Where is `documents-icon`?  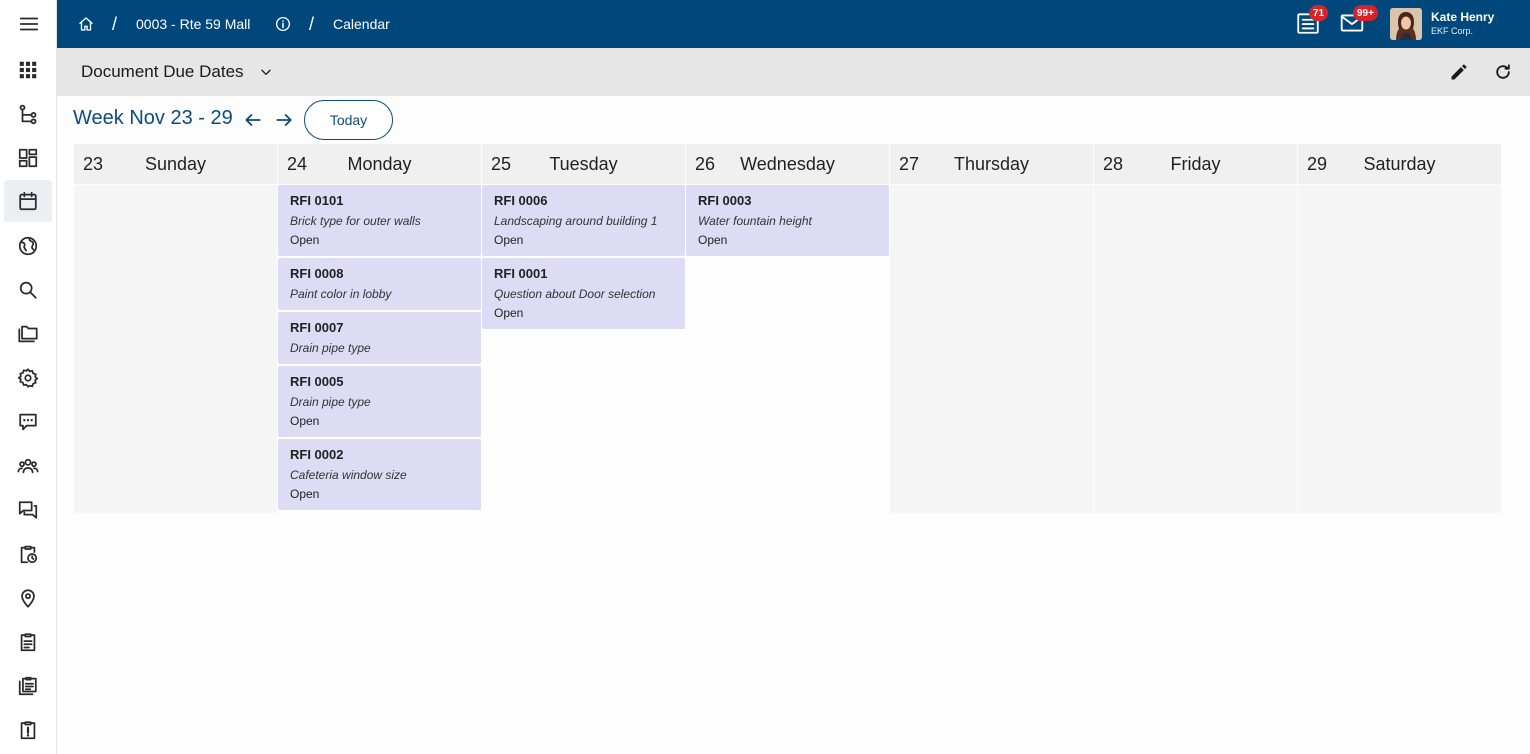
documents-icon is located at coordinates (27, 686).